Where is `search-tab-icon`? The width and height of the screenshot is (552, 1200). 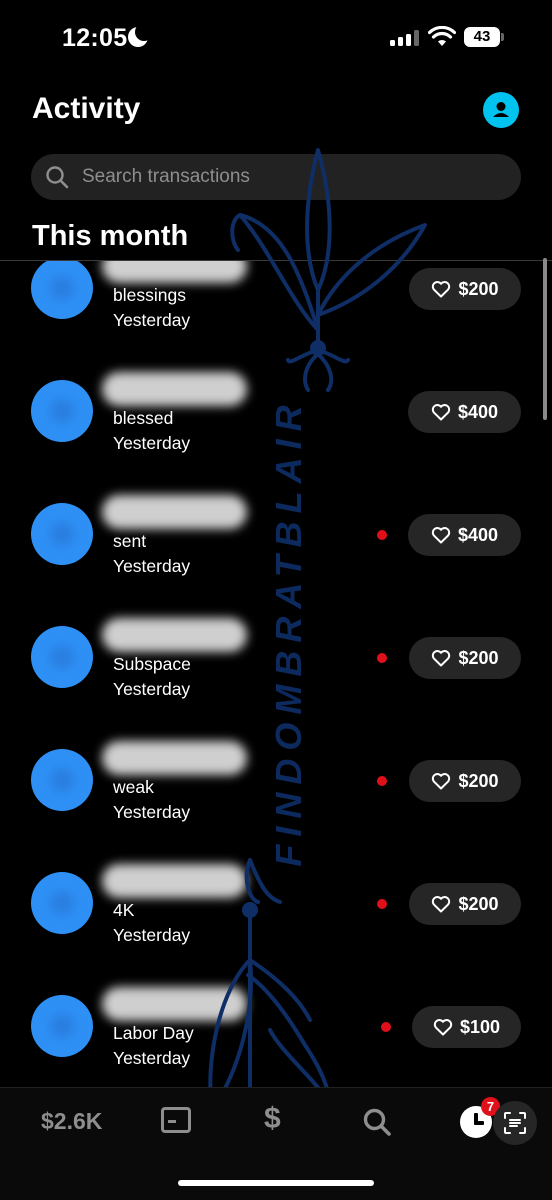 search-tab-icon is located at coordinates (377, 1122).